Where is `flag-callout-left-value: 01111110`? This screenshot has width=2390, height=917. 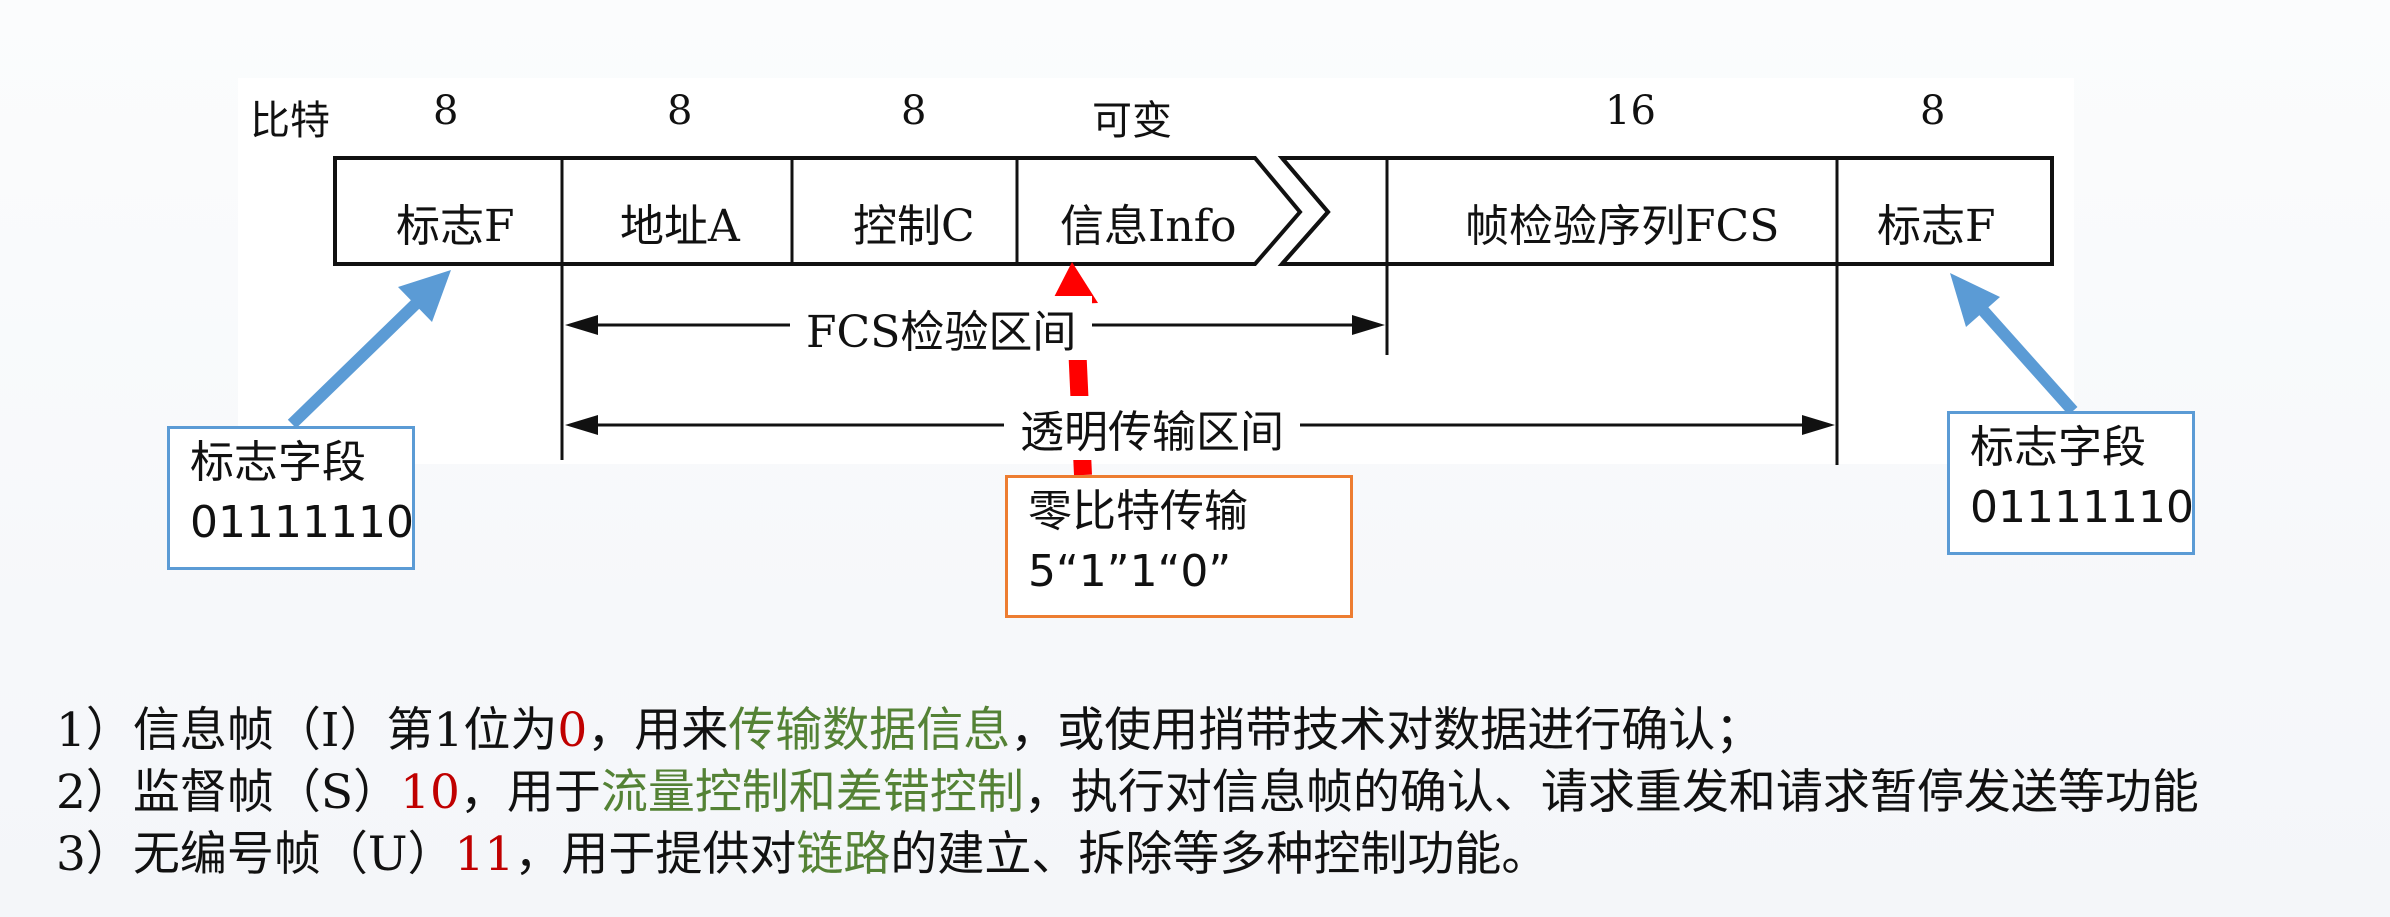 flag-callout-left-value: 01111110 is located at coordinates (302, 522).